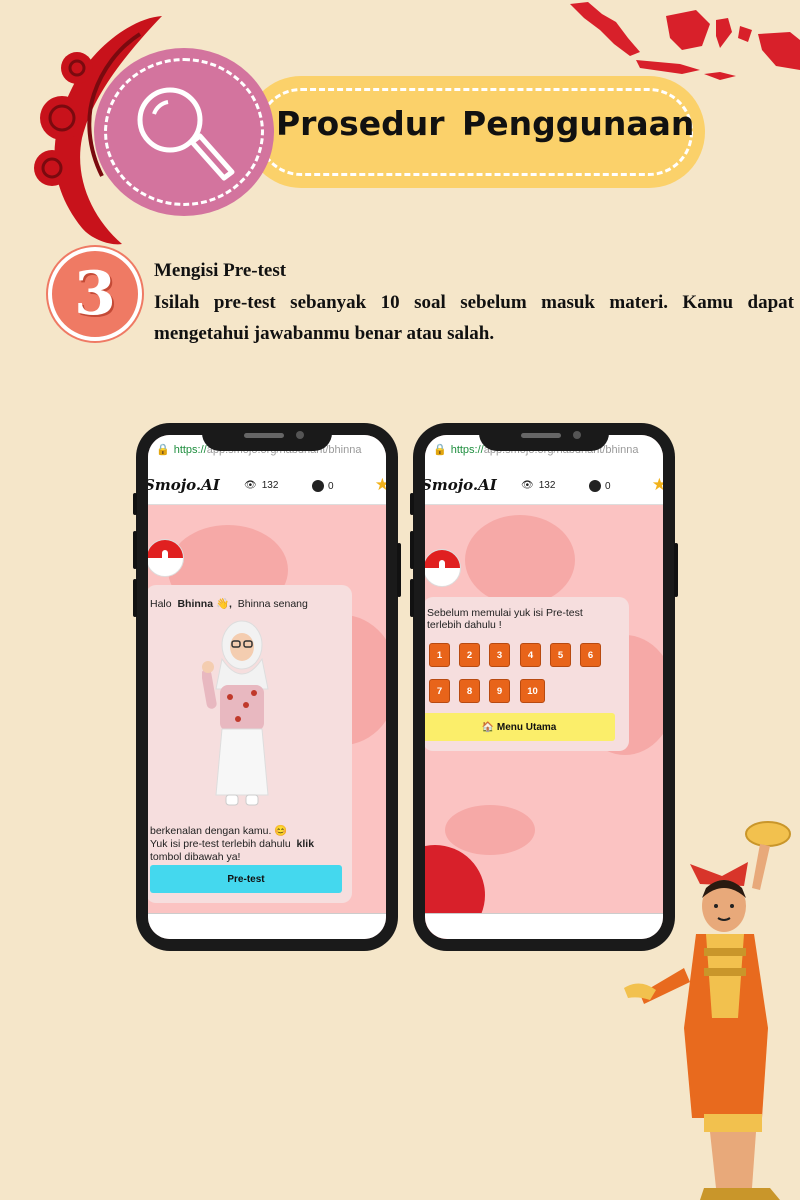  Describe the element at coordinates (464, 625) in the screenshot. I see `prompt-line-2: terlebih dahulu !` at that location.